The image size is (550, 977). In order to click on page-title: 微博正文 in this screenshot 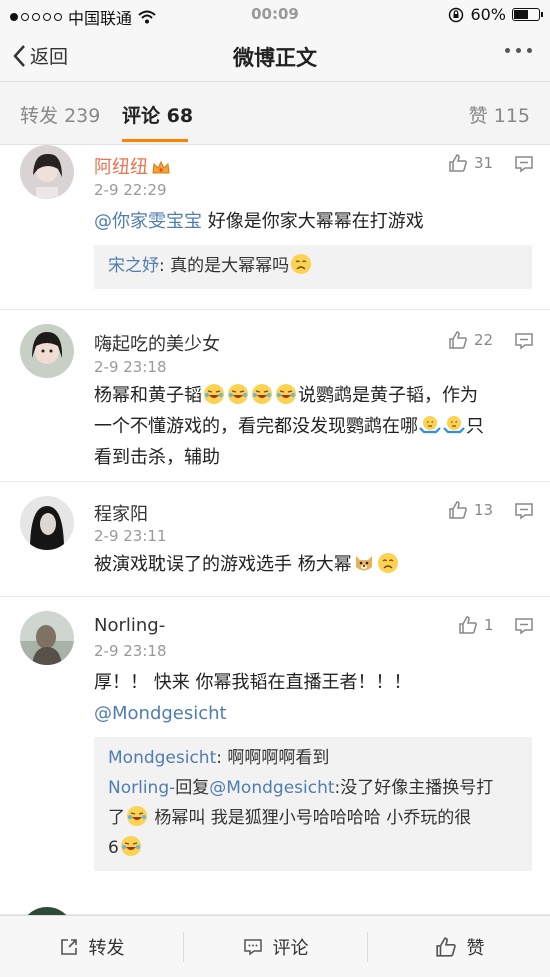, I will do `click(275, 58)`.